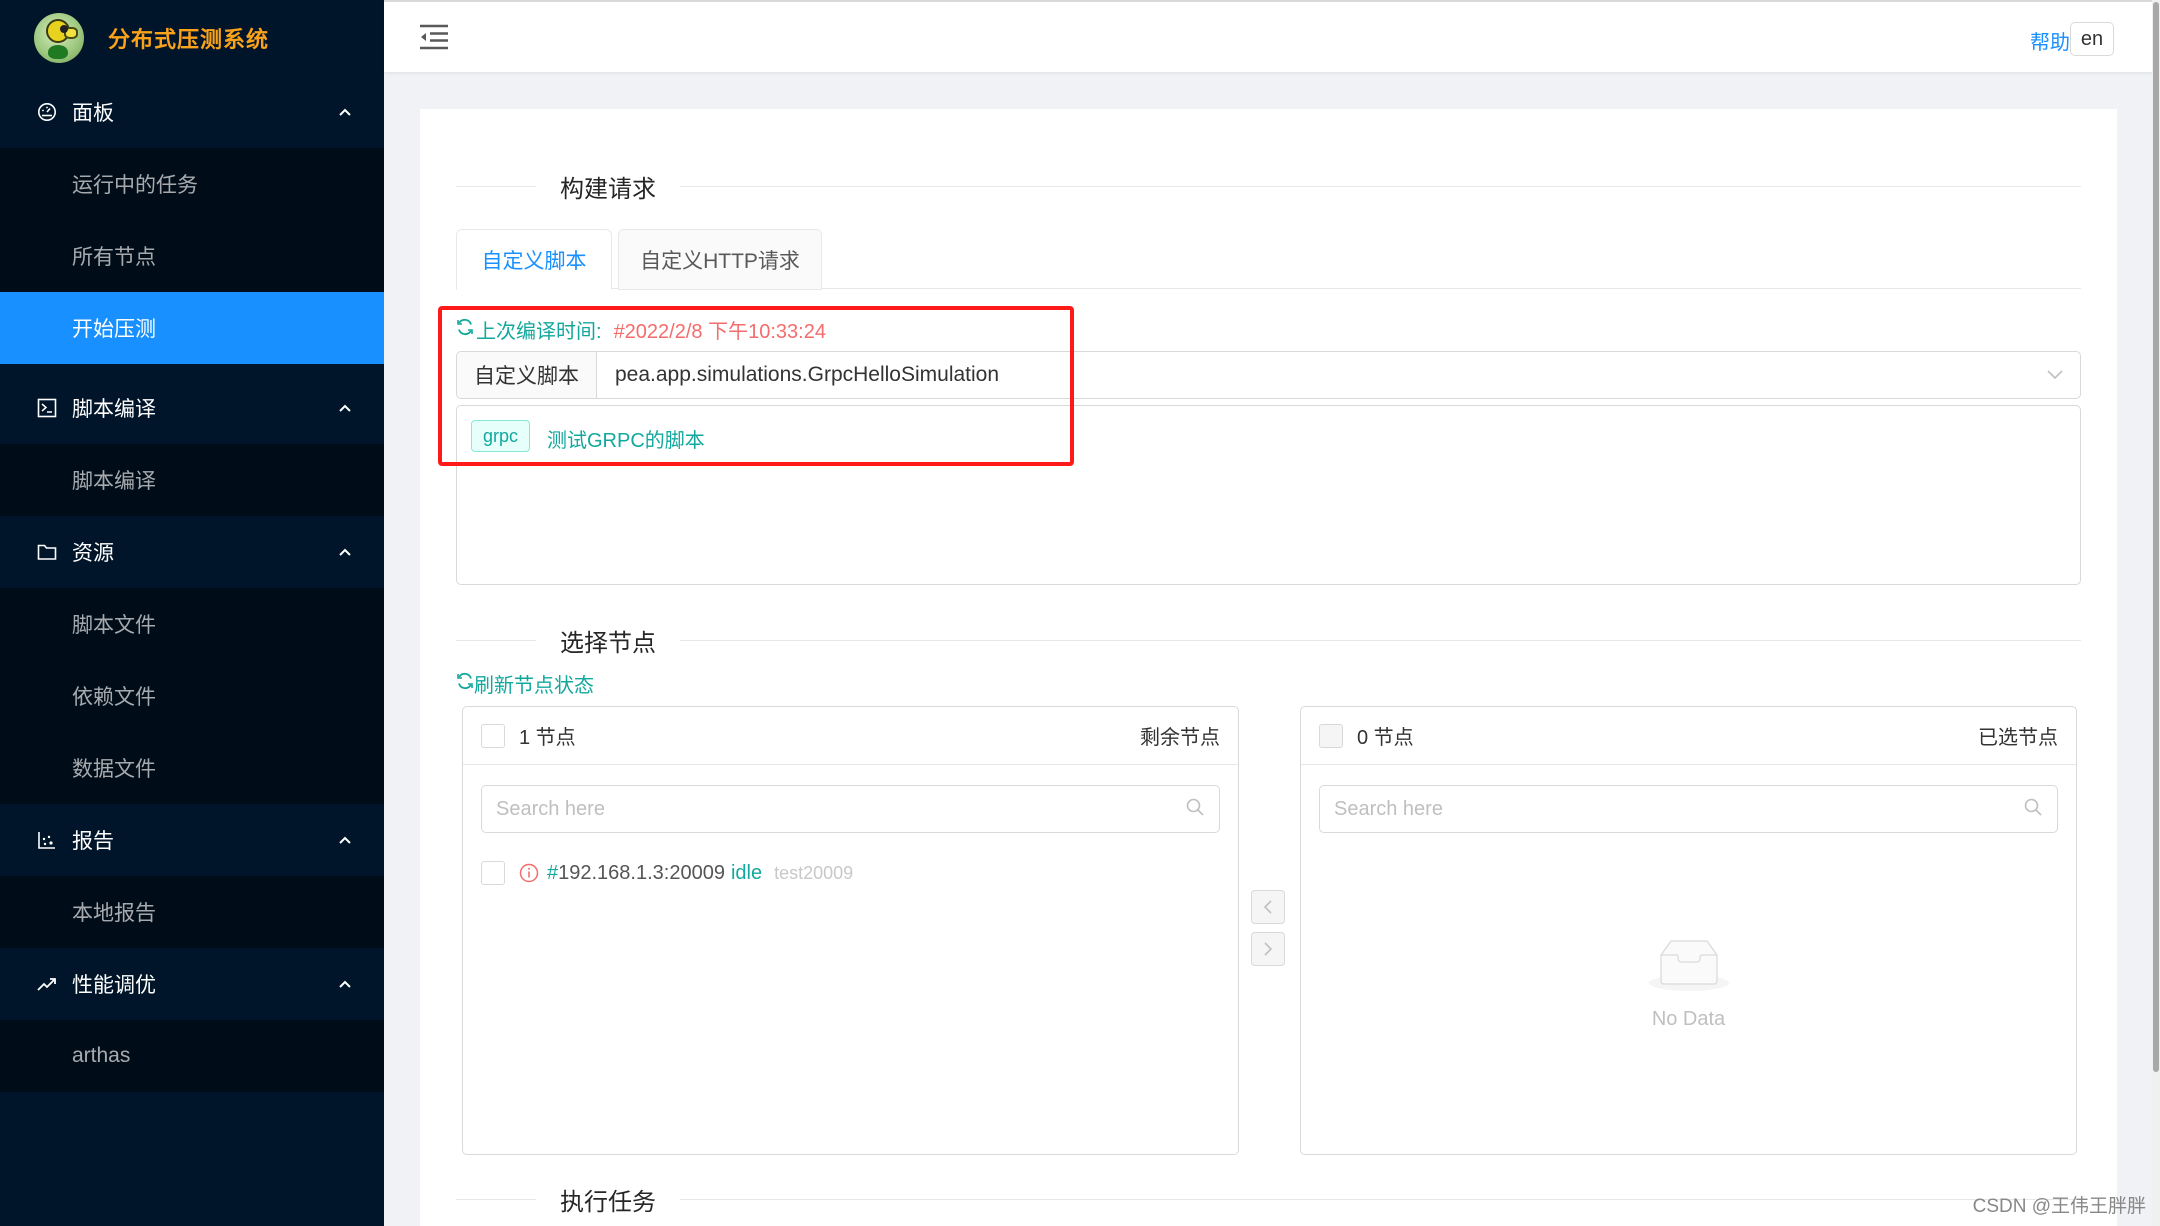  Describe the element at coordinates (493, 873) in the screenshot. I see `node-checkbox` at that location.